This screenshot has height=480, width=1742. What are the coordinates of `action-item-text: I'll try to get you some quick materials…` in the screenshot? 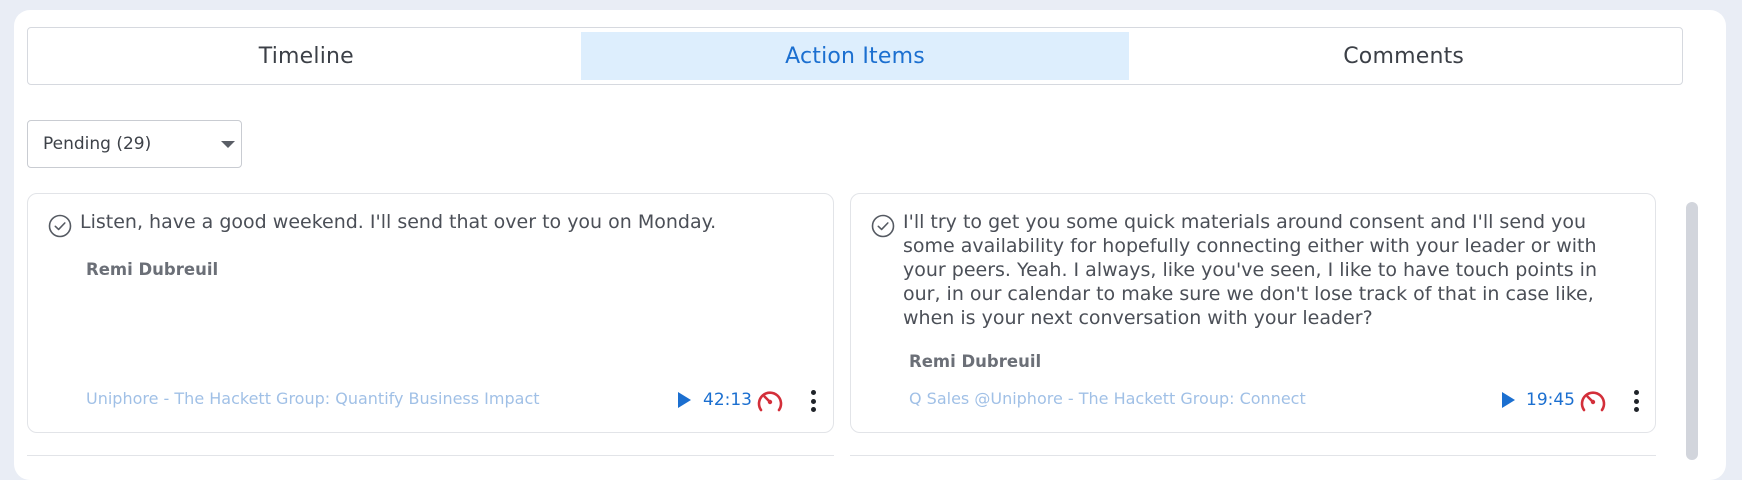 It's located at (1250, 270).